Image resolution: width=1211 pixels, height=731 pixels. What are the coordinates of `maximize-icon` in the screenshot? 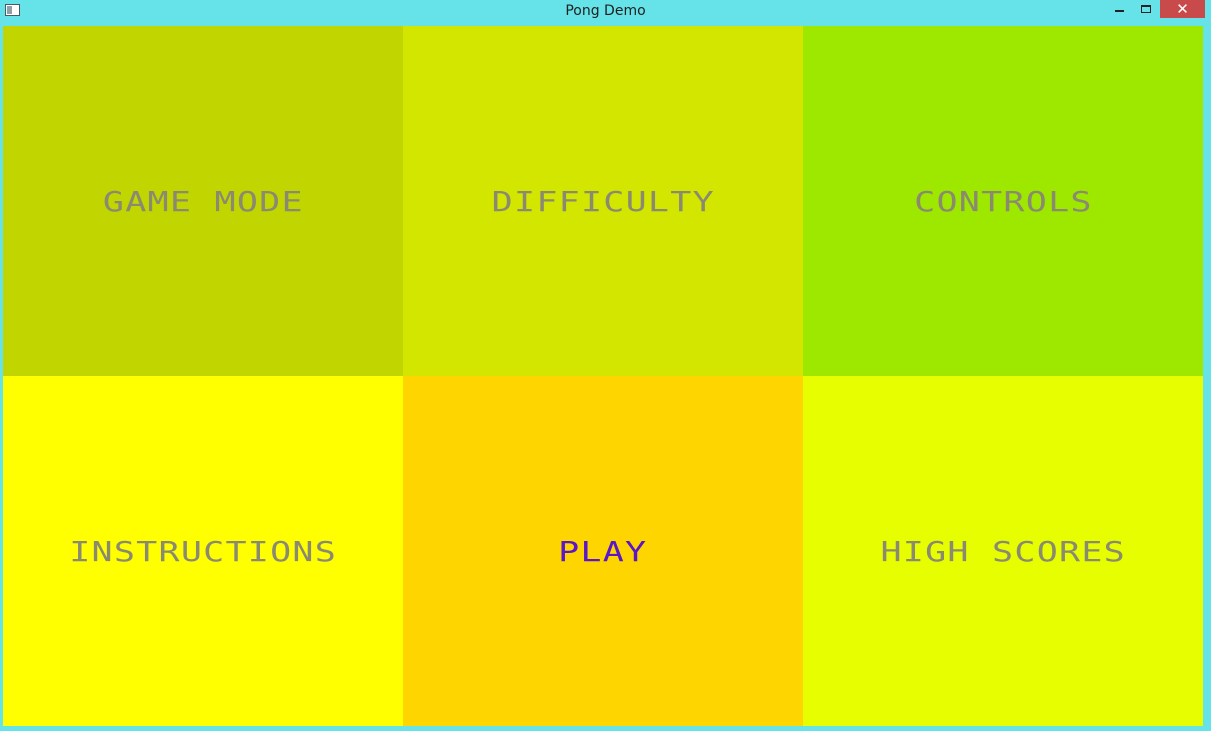 It's located at (1146, 9).